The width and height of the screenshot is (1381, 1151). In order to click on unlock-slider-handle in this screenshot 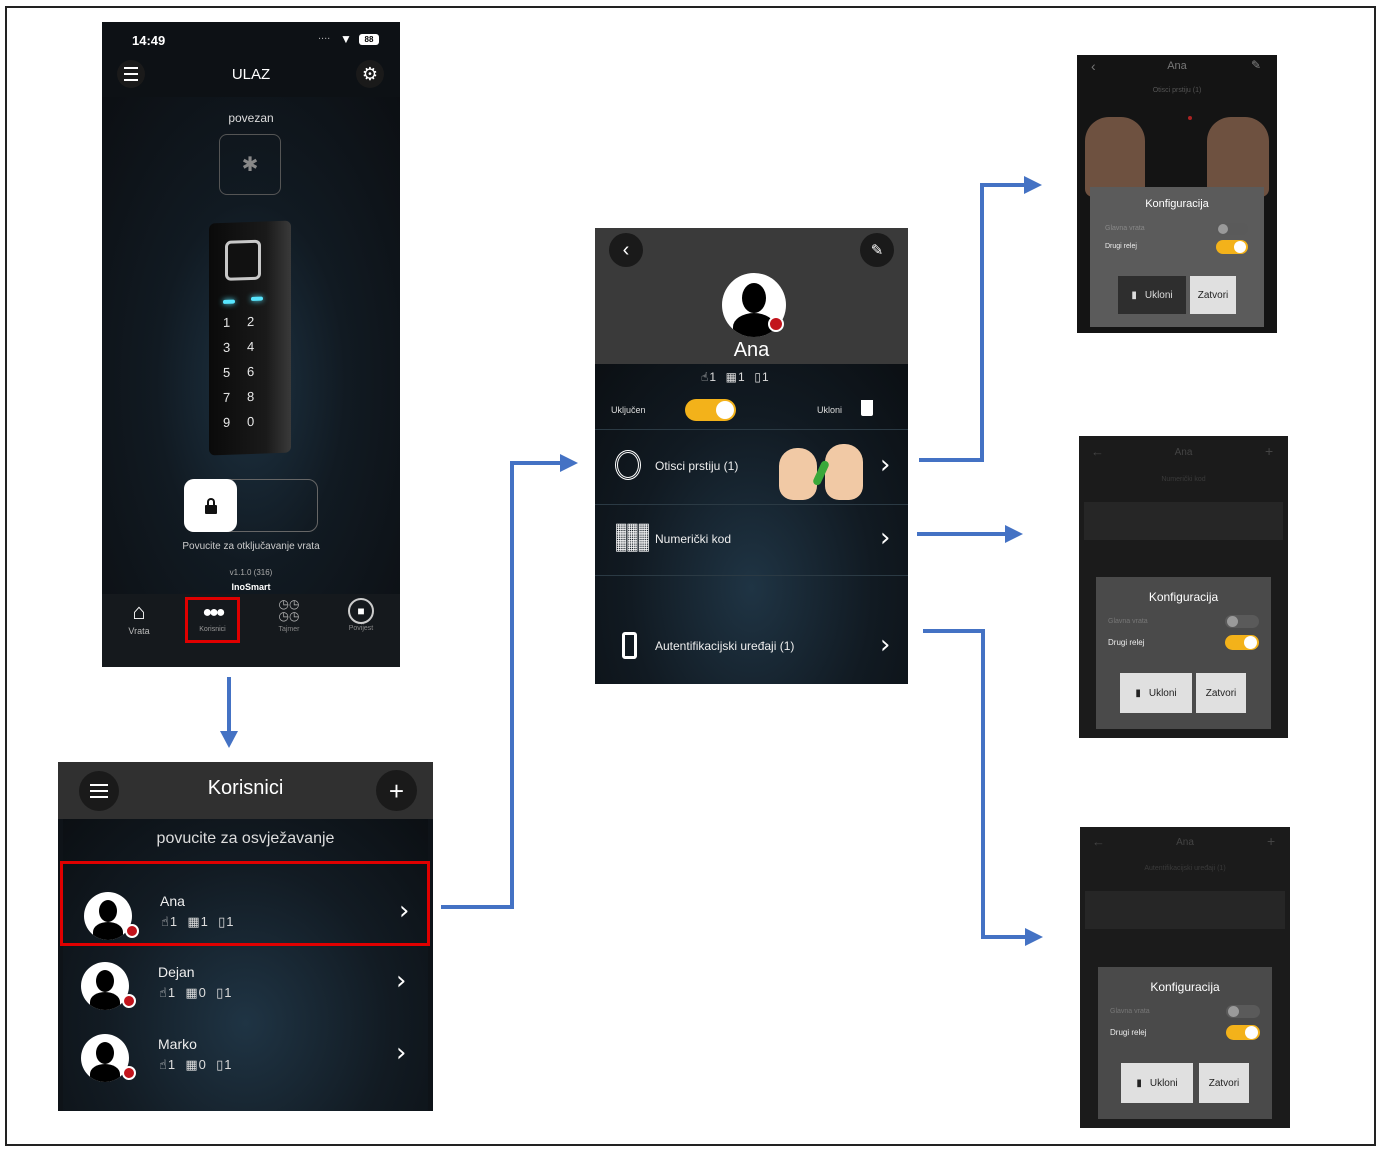, I will do `click(210, 505)`.